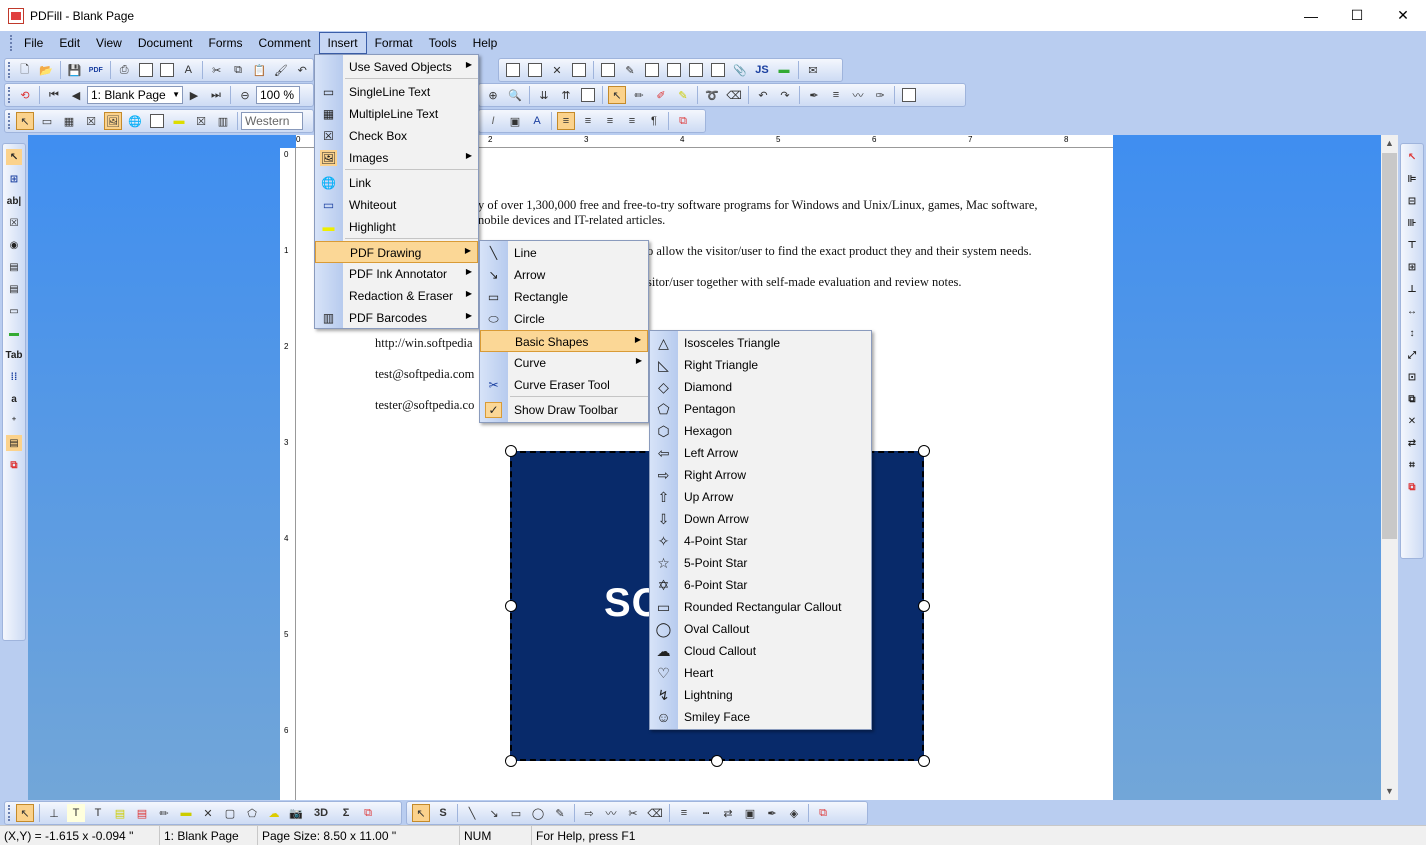  What do you see at coordinates (564, 275) in the screenshot?
I see `menu-item-arrow: ↘ Arrow` at bounding box center [564, 275].